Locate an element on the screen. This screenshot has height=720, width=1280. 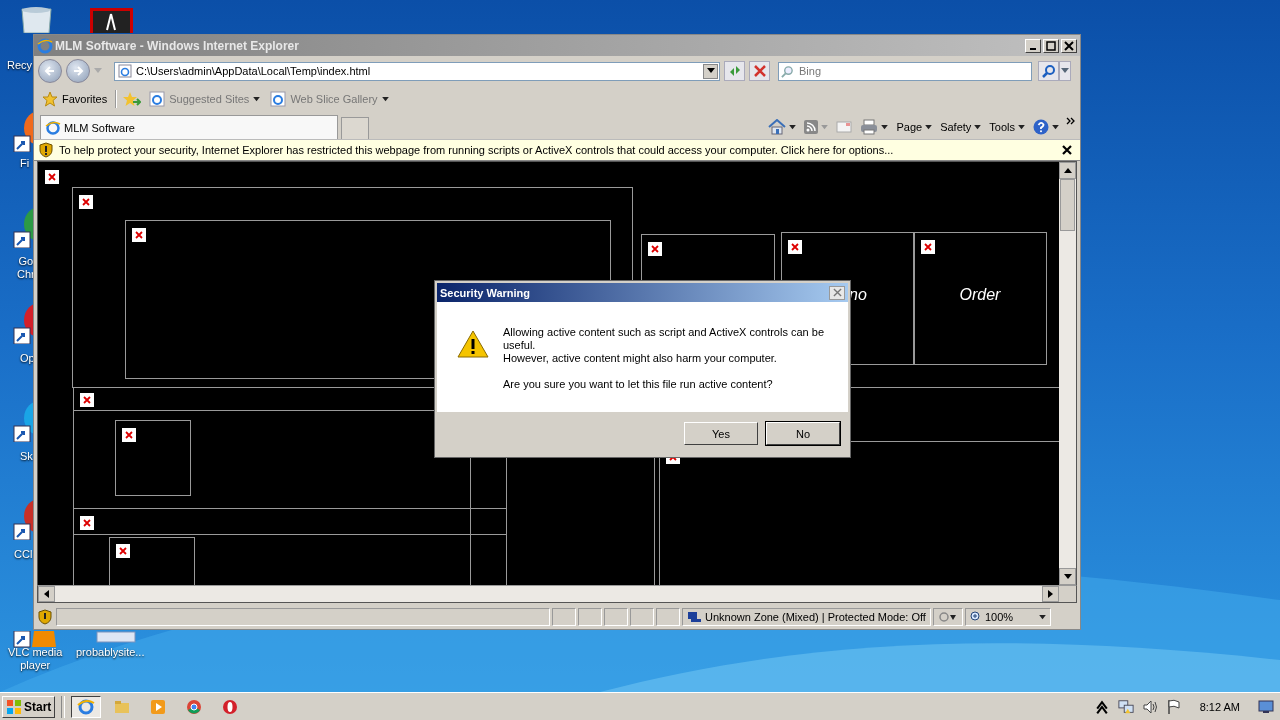
command-menu-button: Page is located at coordinates (914, 127).